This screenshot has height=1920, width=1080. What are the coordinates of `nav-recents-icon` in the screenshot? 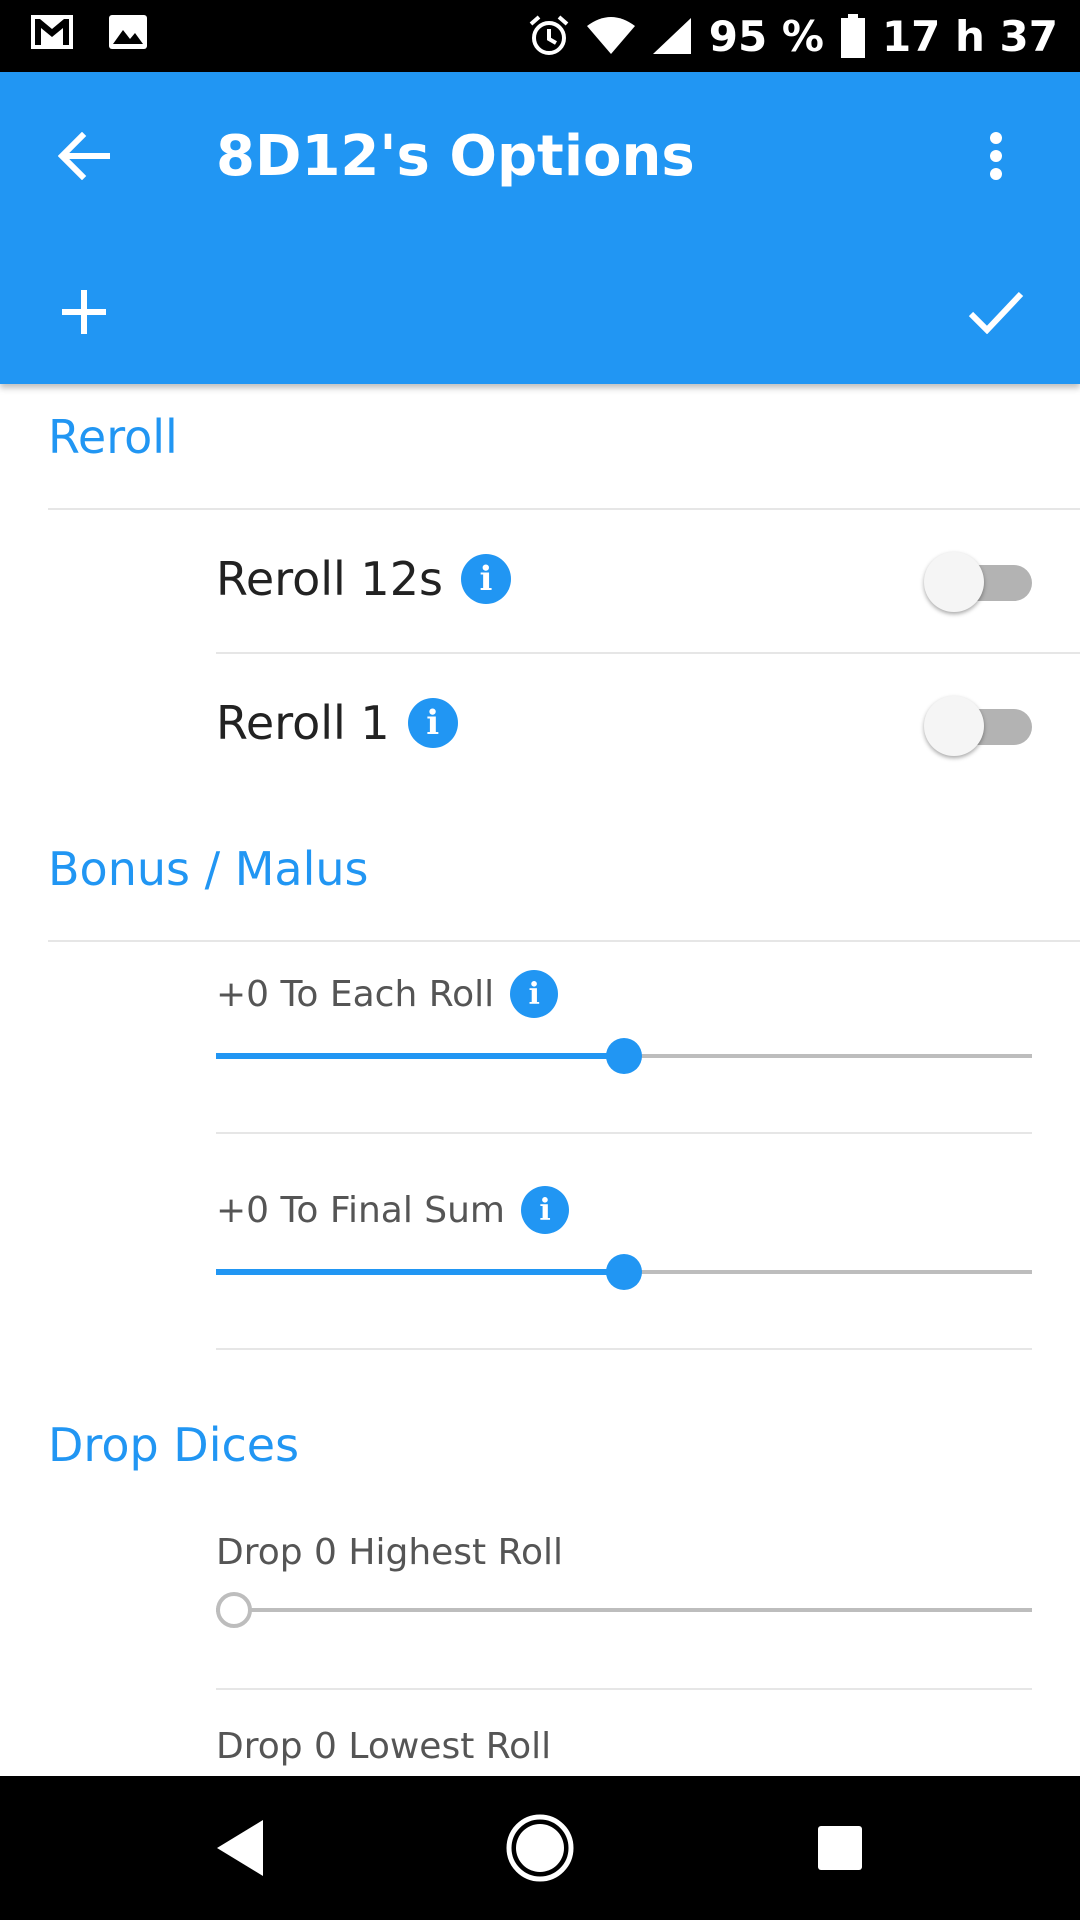 It's located at (840, 1848).